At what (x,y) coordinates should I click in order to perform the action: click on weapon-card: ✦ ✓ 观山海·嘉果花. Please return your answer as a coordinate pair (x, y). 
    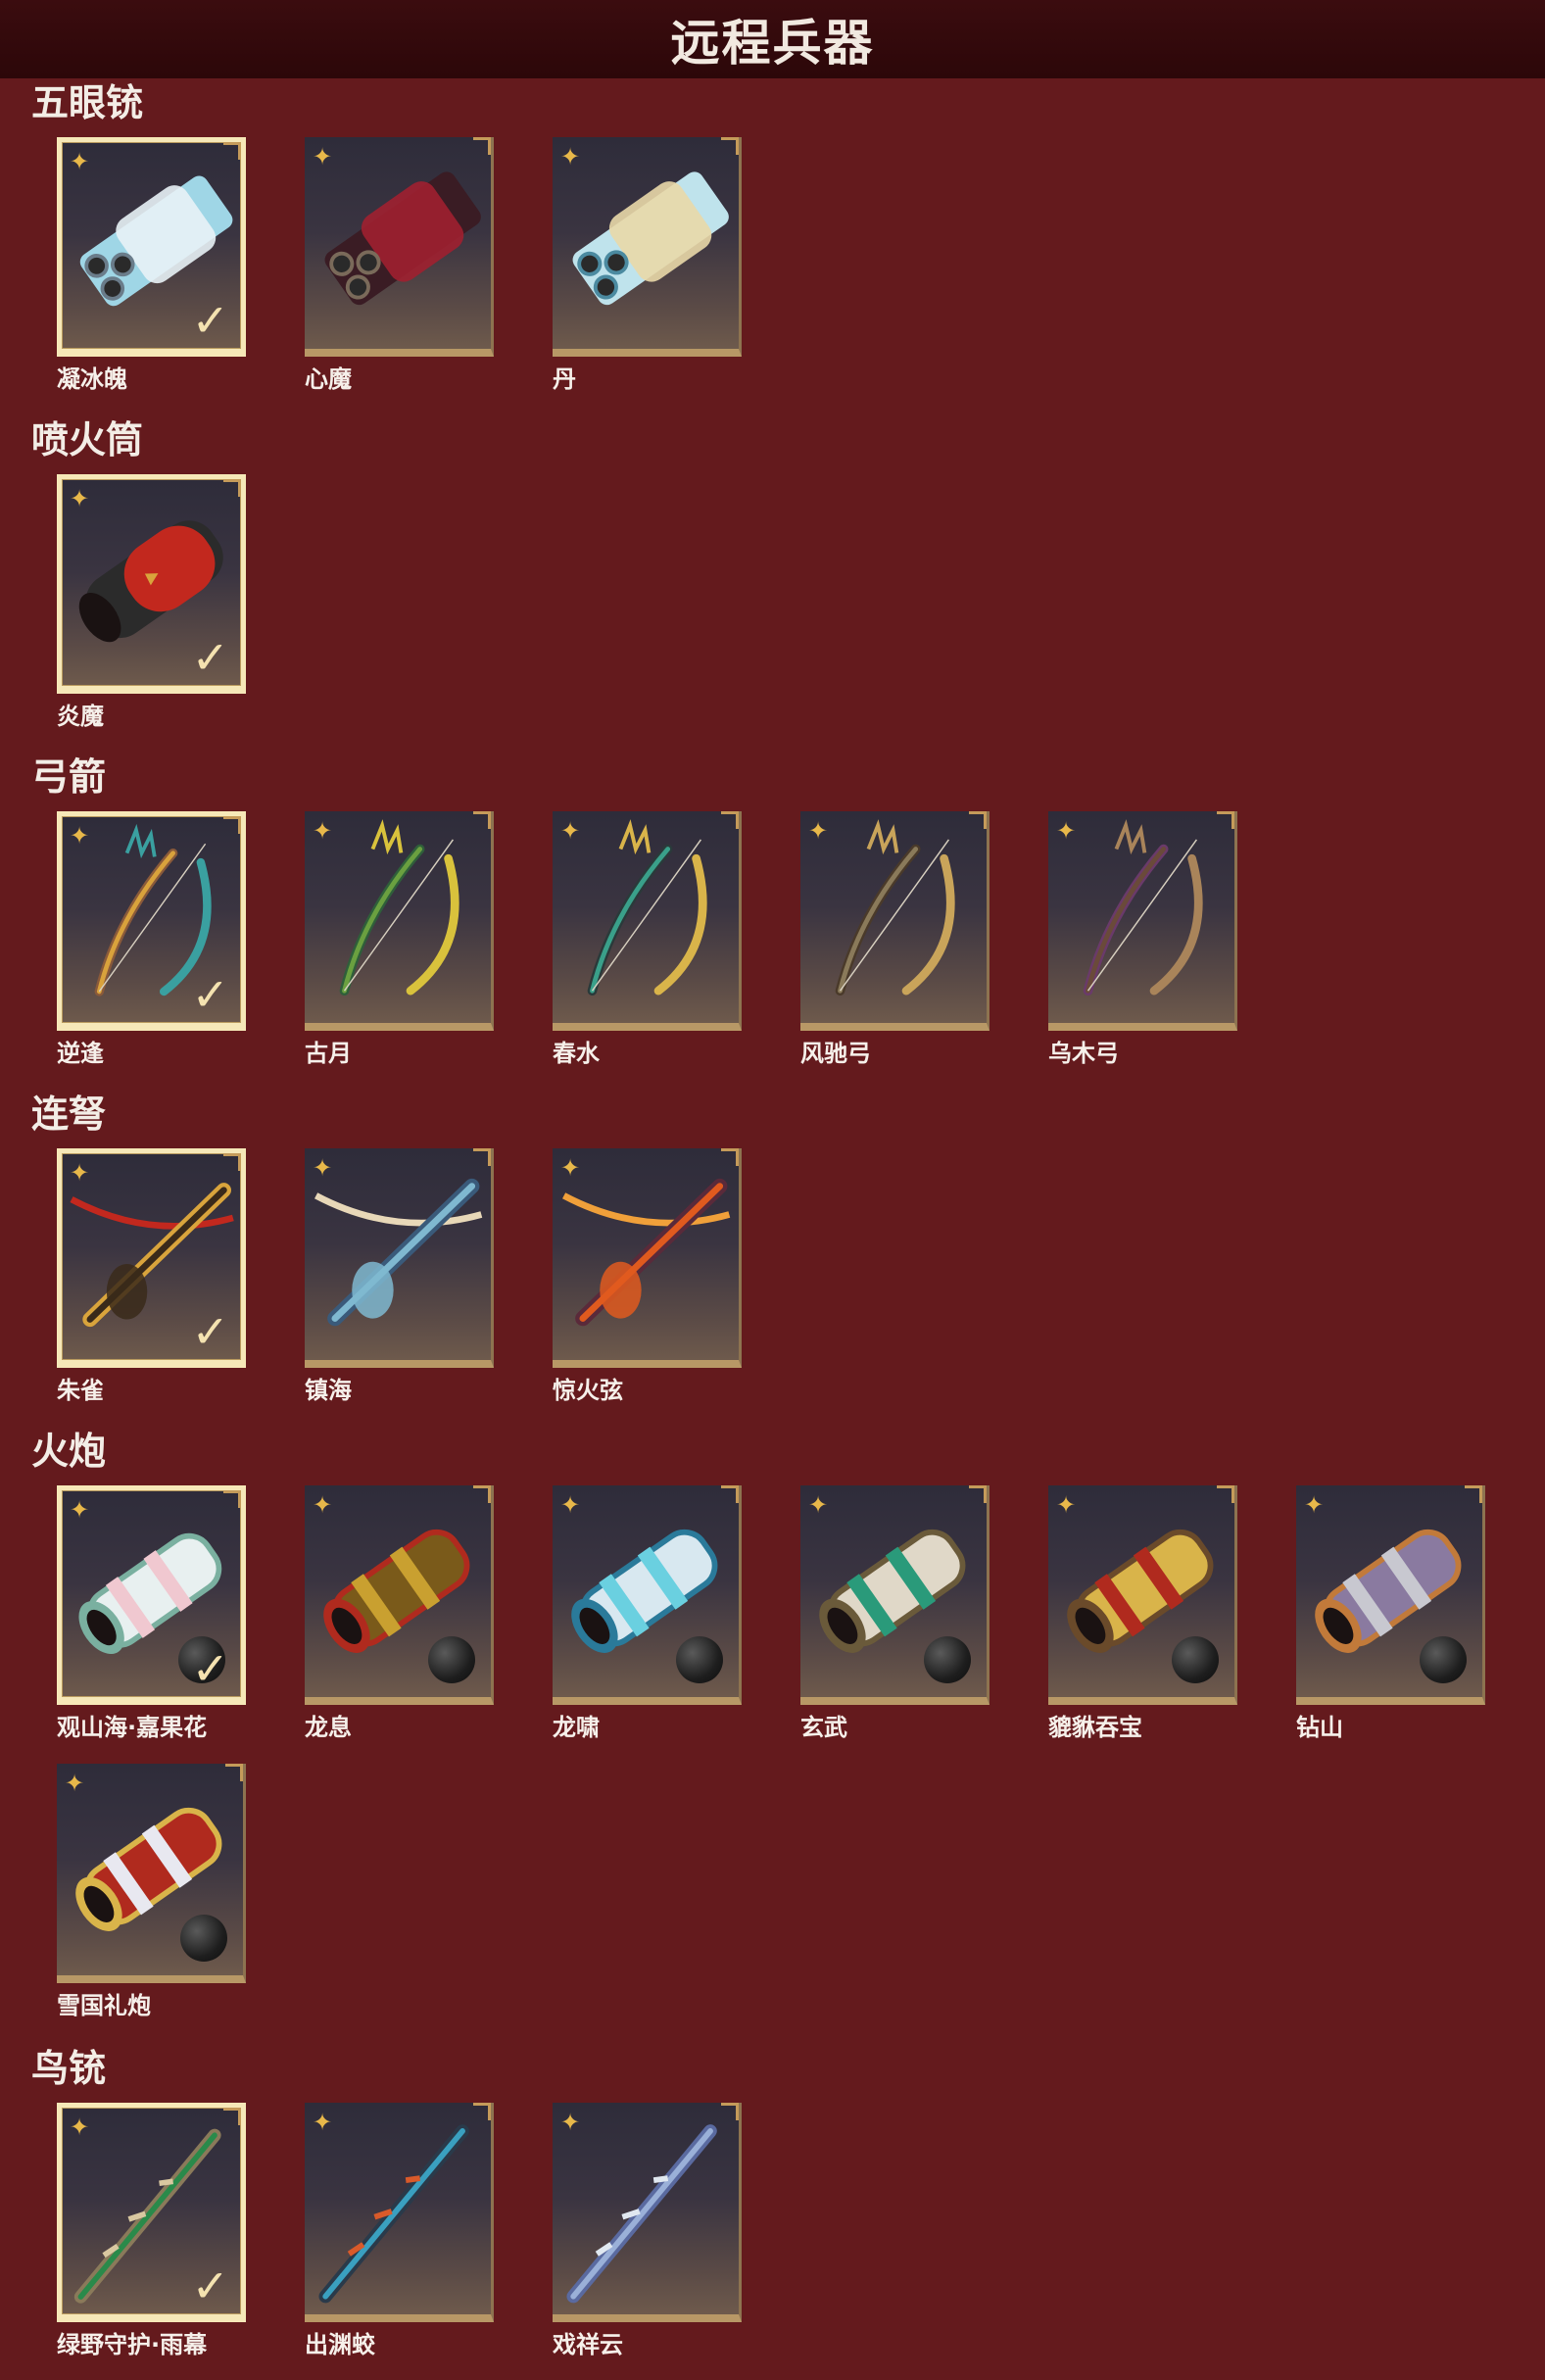
    Looking at the image, I should click on (151, 1613).